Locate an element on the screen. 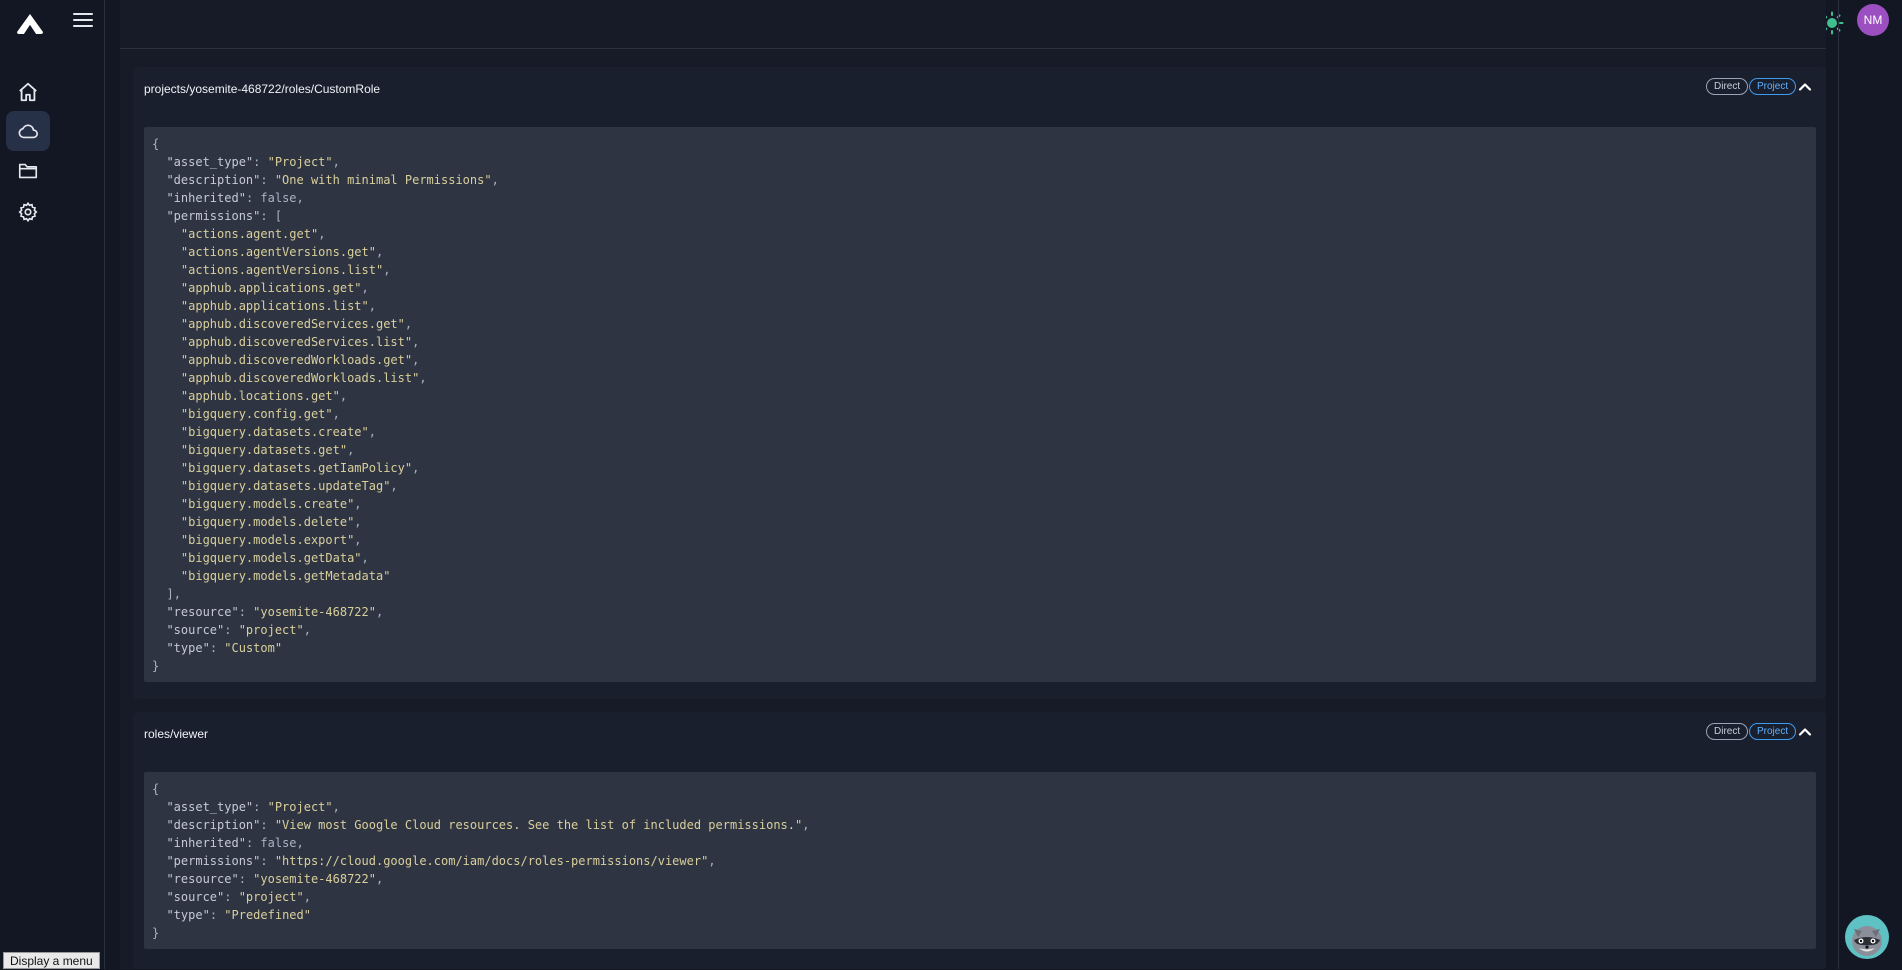  folder-icon is located at coordinates (28, 171).